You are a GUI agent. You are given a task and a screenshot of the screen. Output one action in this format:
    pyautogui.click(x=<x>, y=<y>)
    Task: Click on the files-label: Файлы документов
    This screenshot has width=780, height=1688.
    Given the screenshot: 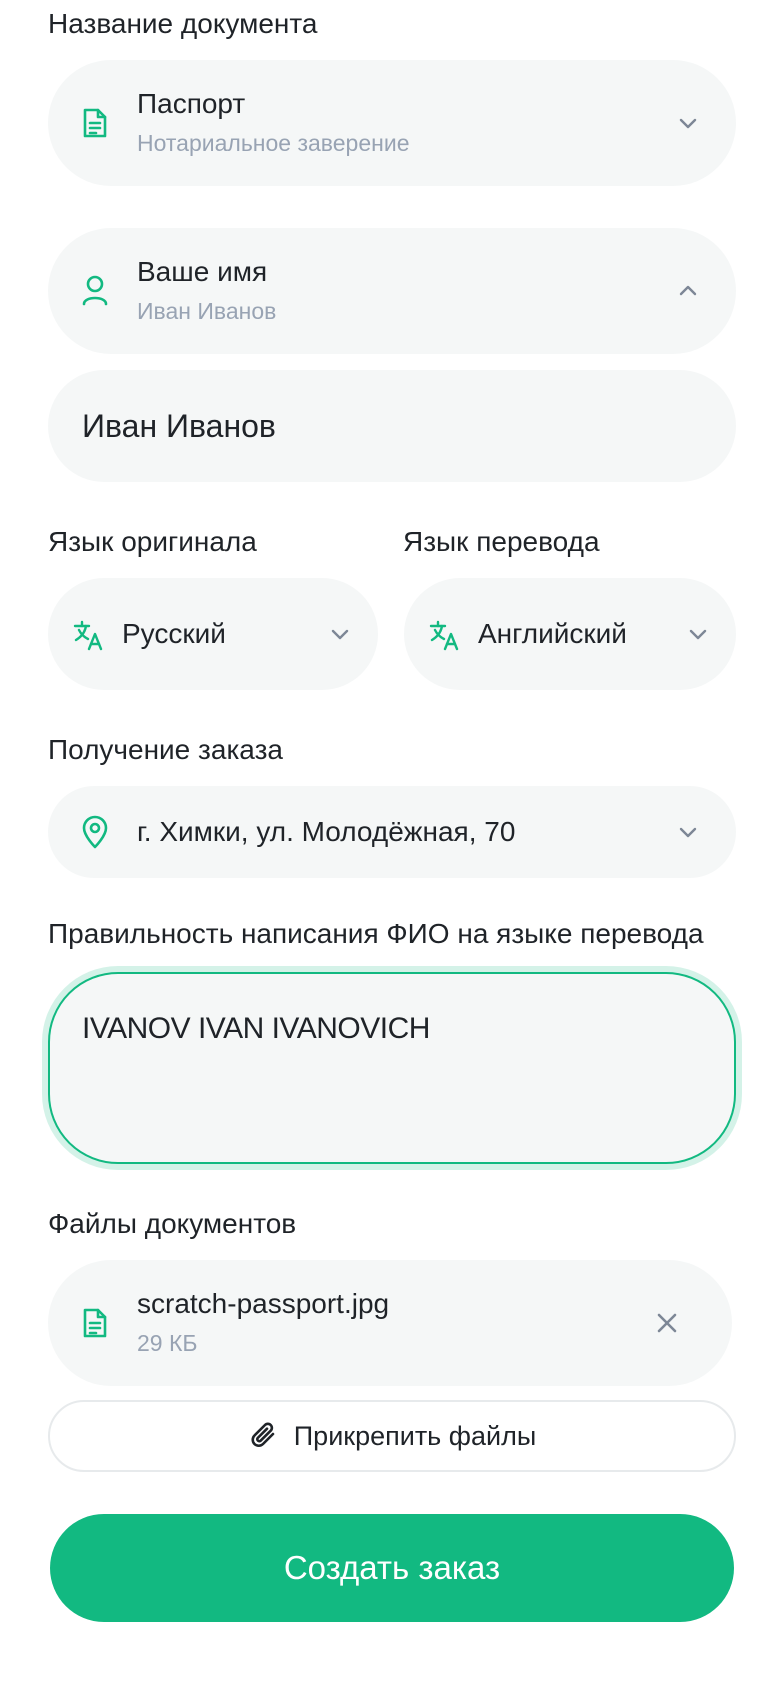 What is the action you would take?
    pyautogui.click(x=172, y=1223)
    